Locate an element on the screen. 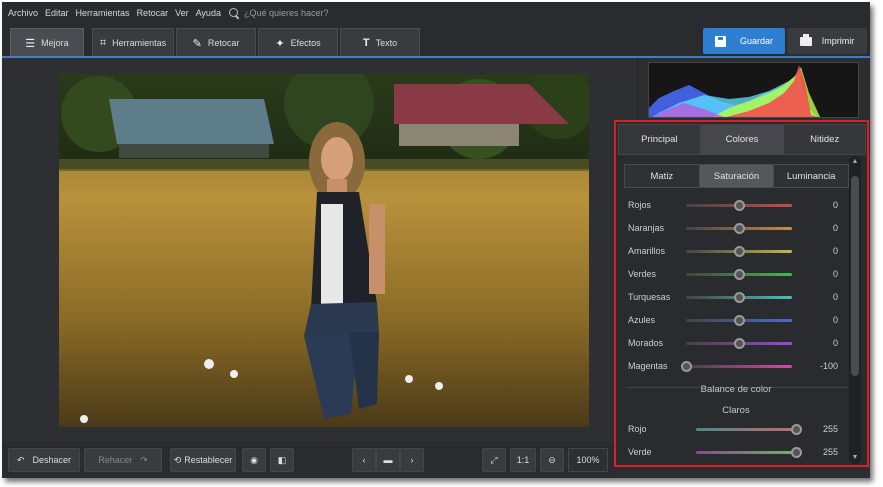 This screenshot has height=487, width=883. section-title-balance: Balance de color is located at coordinates (736, 389).